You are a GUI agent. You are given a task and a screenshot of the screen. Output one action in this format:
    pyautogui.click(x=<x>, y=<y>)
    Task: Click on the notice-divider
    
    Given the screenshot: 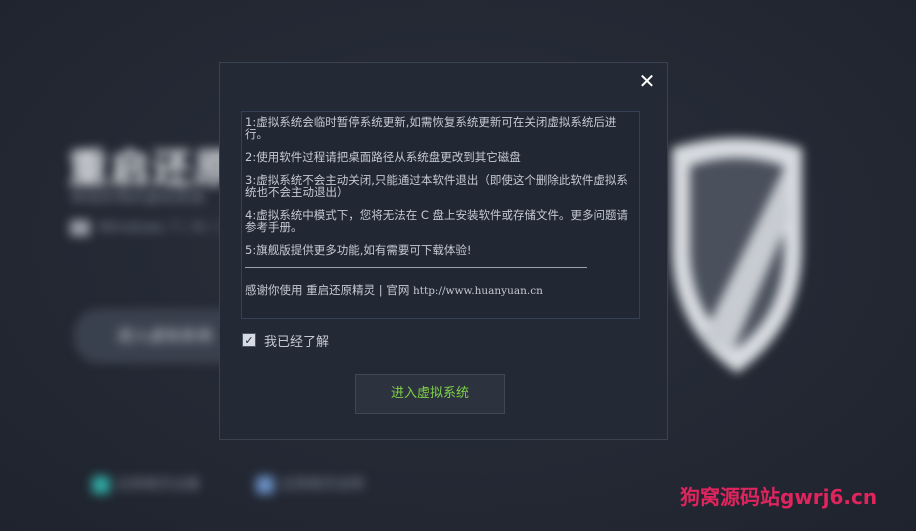 What is the action you would take?
    pyautogui.click(x=416, y=267)
    